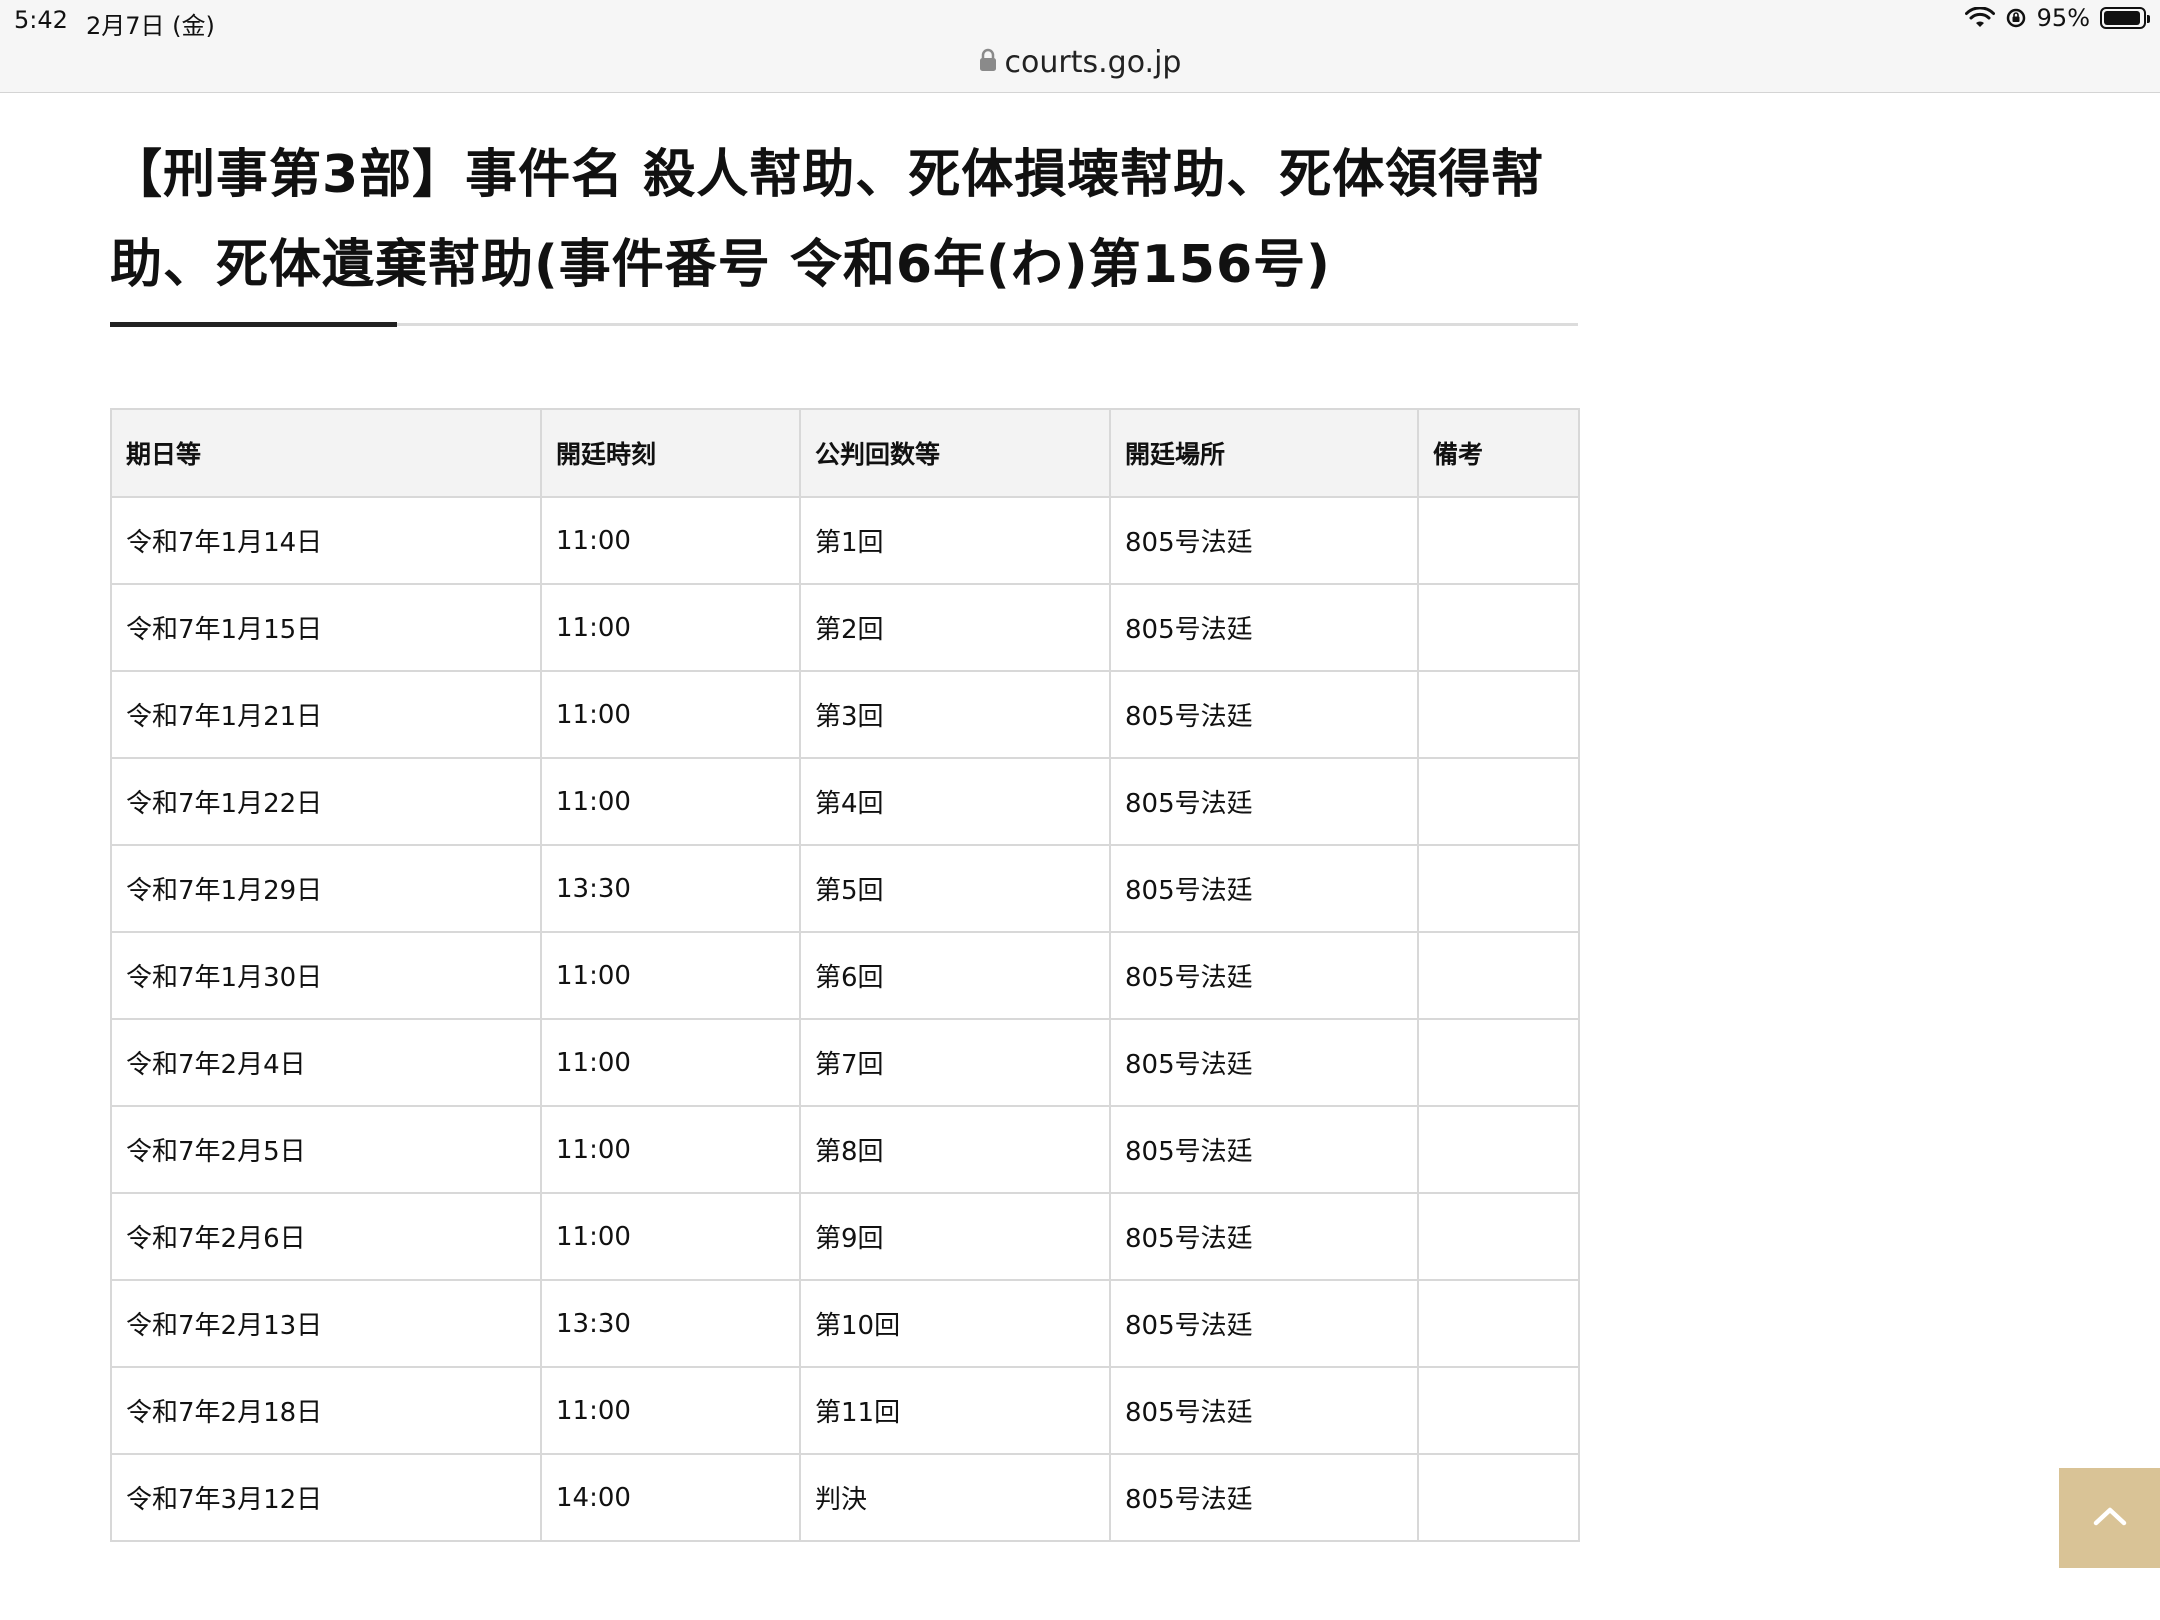 The width and height of the screenshot is (2160, 1620). I want to click on chevron-up-icon, so click(2110, 1518).